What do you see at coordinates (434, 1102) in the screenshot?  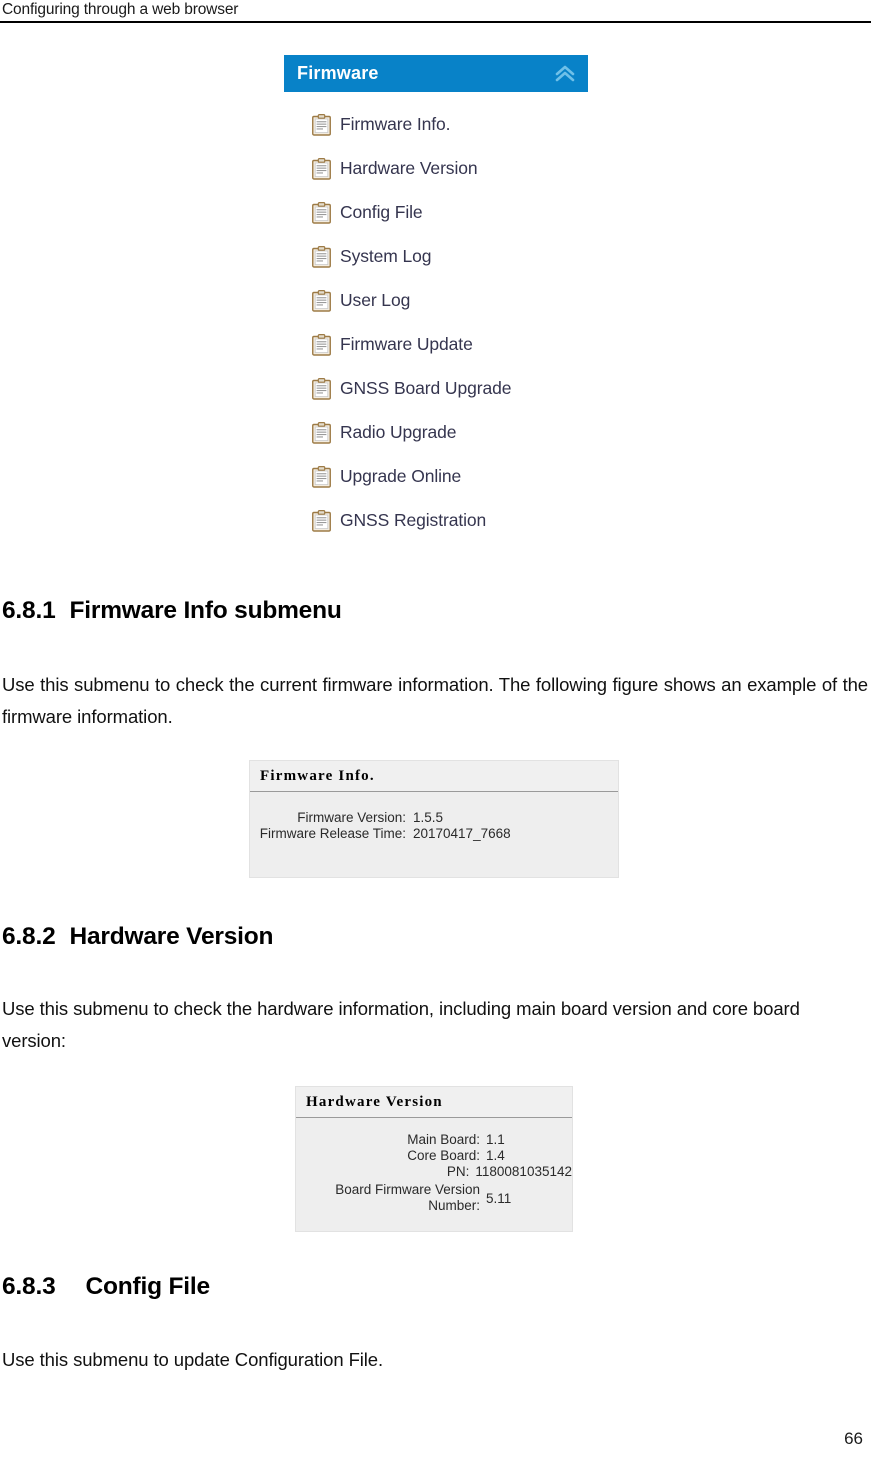 I see `hardware-version-title: Hardware Version` at bounding box center [434, 1102].